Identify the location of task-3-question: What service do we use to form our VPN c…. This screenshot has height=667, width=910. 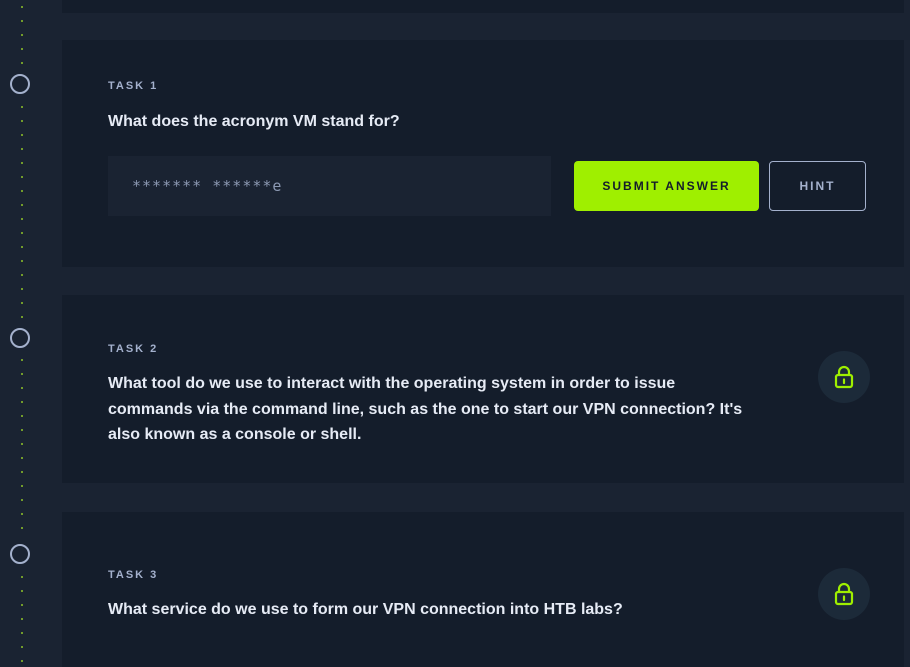
(365, 609).